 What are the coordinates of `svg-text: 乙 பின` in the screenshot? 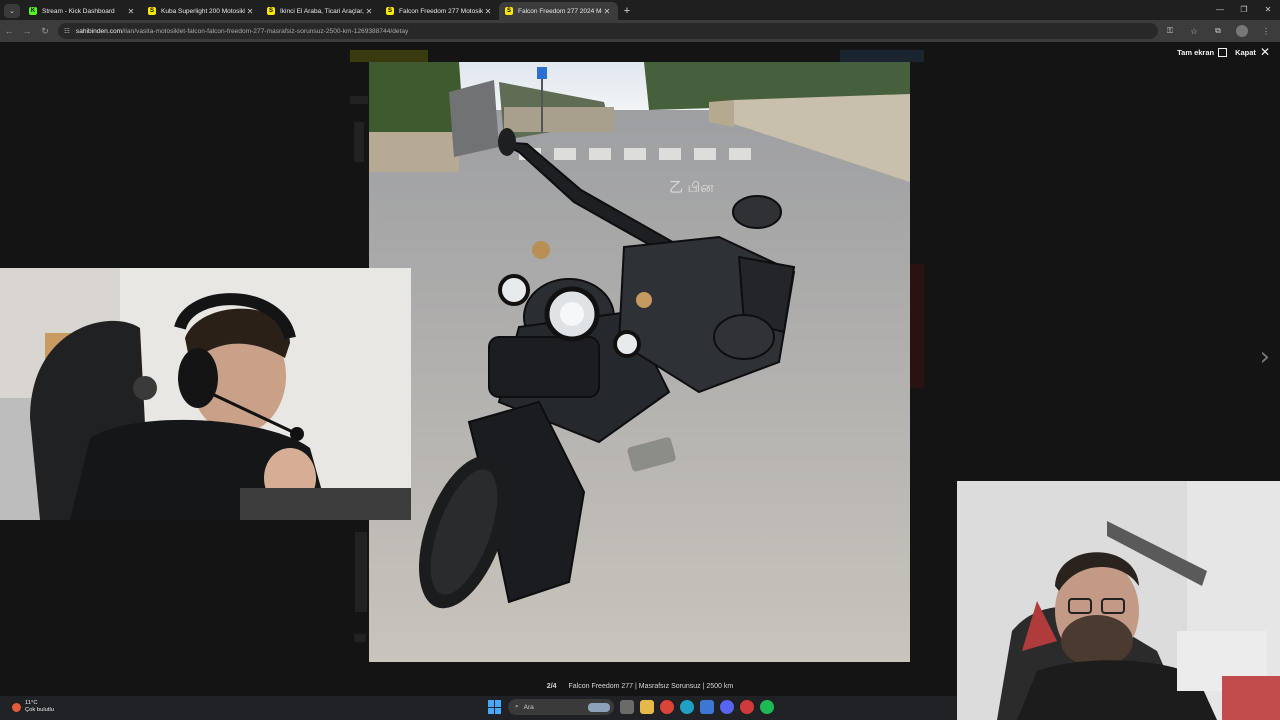 It's located at (691, 188).